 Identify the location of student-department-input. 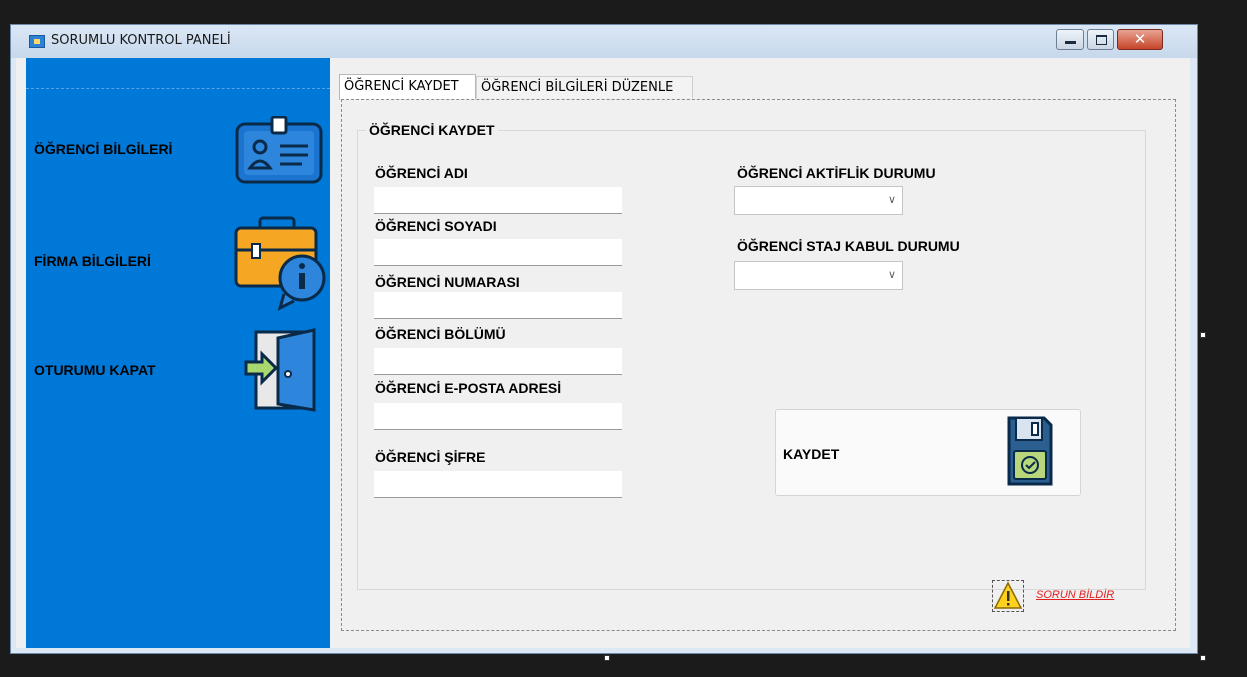
(498, 361).